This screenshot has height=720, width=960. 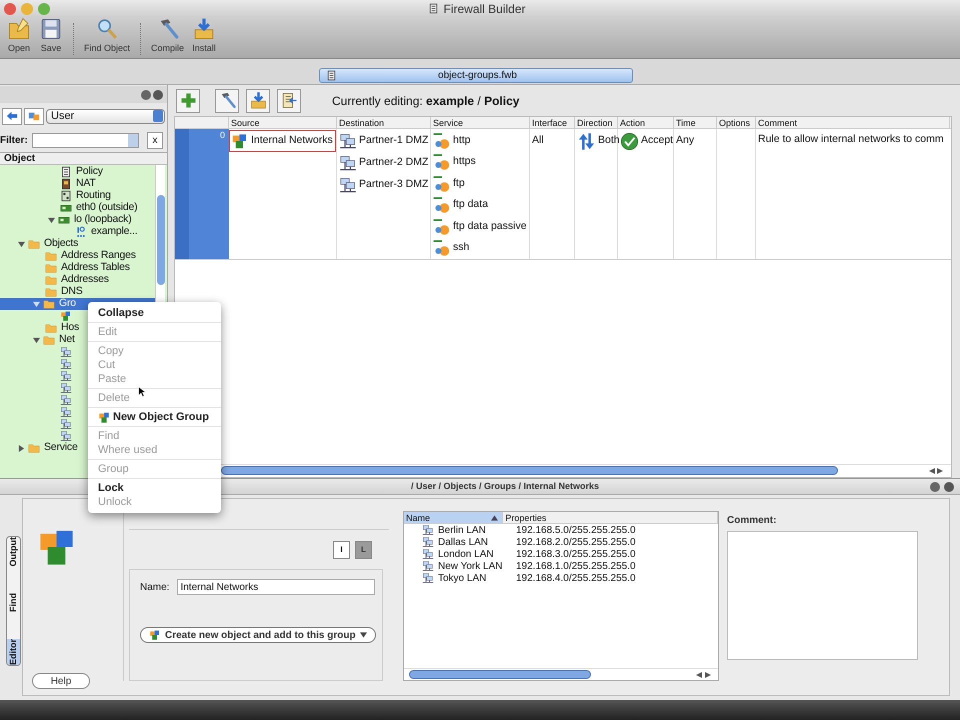 I want to click on rule-object: ftp data, so click(x=480, y=205).